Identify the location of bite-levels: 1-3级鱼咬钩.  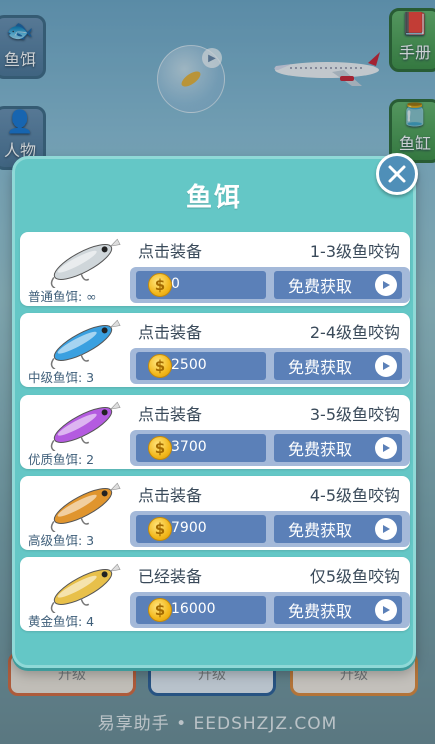
(354, 251).